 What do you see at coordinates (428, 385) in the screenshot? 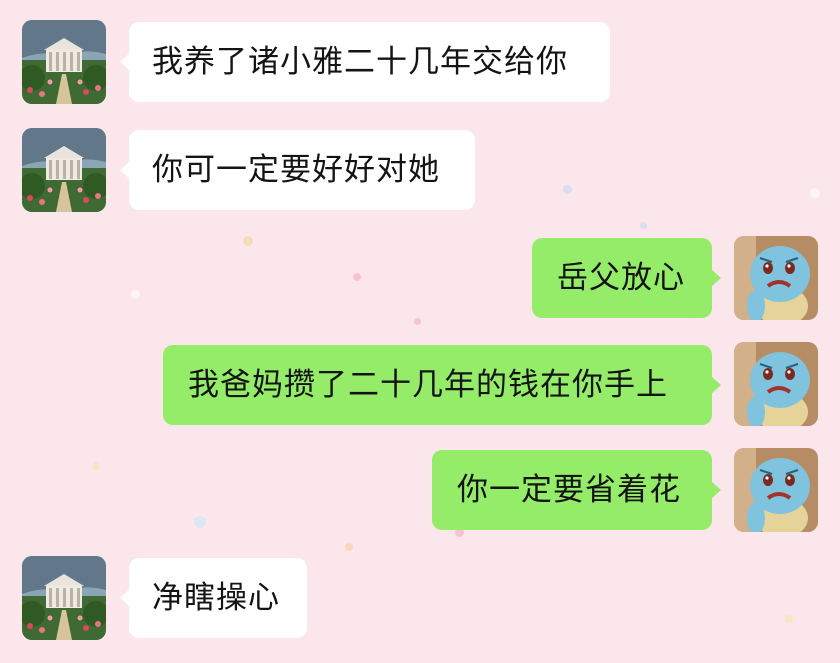
I see `message-text: 我爸妈攒了二十几年的钱在你手上` at bounding box center [428, 385].